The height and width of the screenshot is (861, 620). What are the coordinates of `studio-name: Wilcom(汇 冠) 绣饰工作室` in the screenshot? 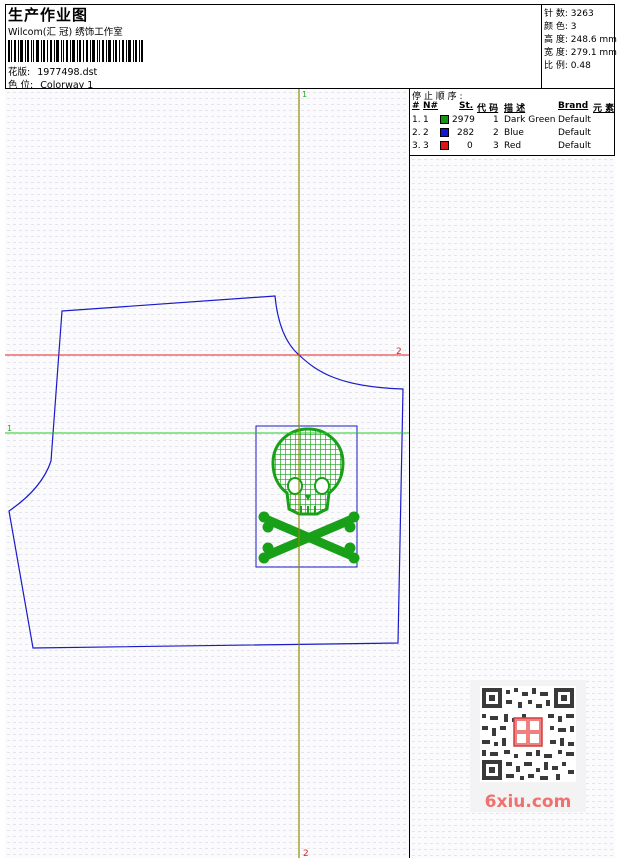 It's located at (65, 32).